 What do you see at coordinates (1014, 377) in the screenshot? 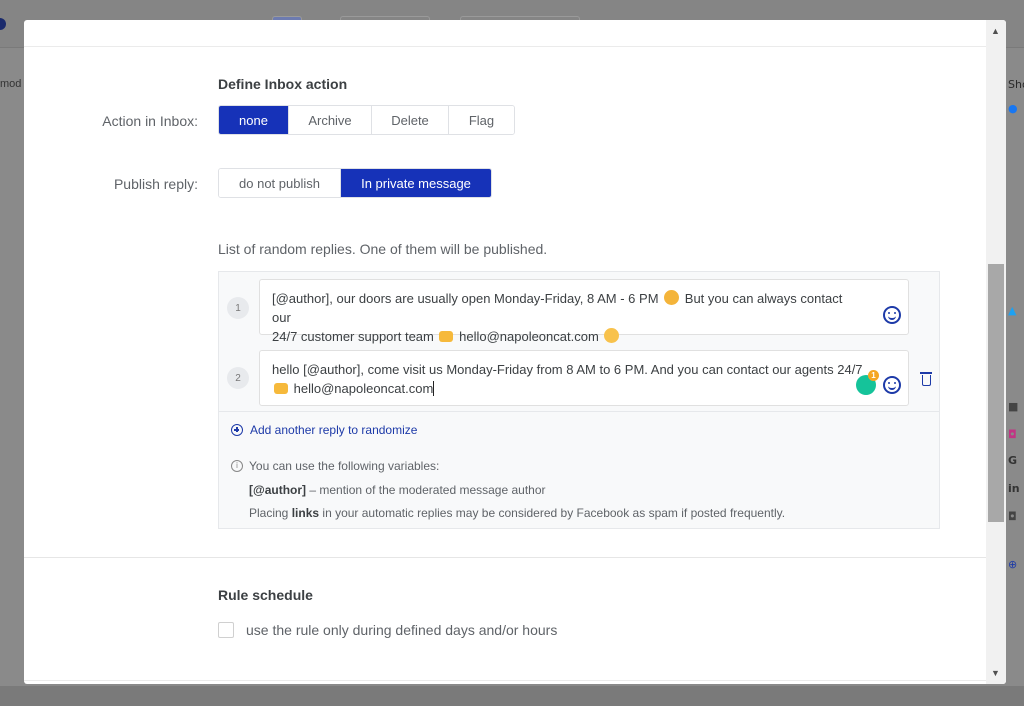
I see `background-social-column: Sho ● ▲ ■ ◘ G in ◘ ⊕` at bounding box center [1014, 377].